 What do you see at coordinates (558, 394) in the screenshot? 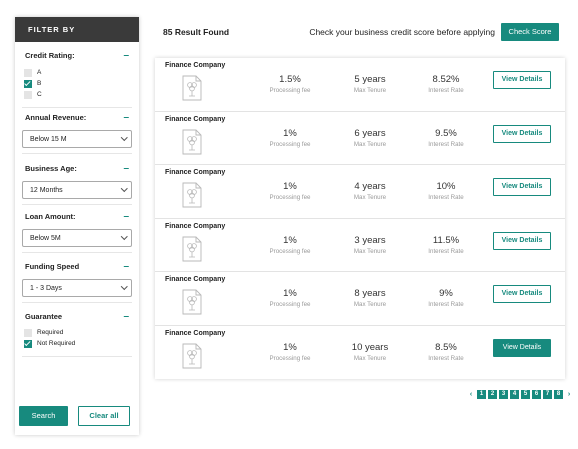
I see `page-8: 8` at bounding box center [558, 394].